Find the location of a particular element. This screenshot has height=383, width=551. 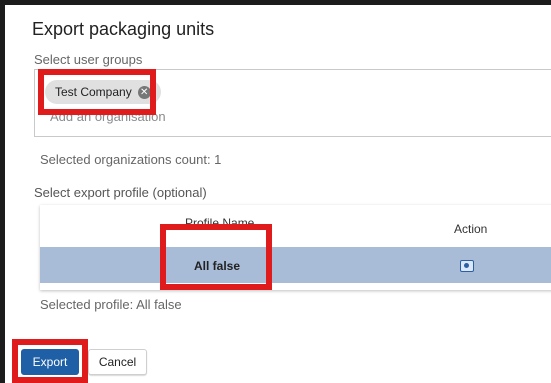

eye-icon is located at coordinates (467, 266).